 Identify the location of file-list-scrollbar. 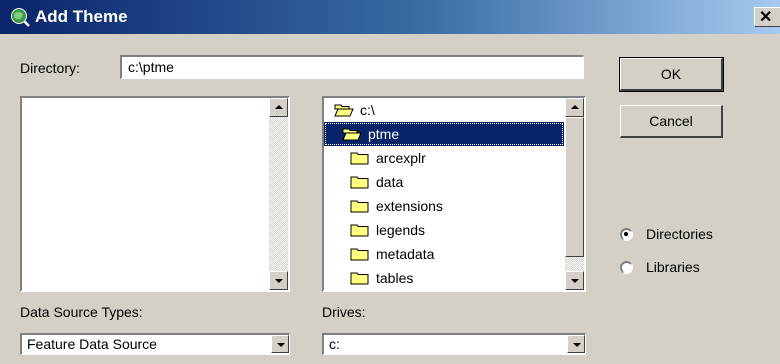
(278, 194).